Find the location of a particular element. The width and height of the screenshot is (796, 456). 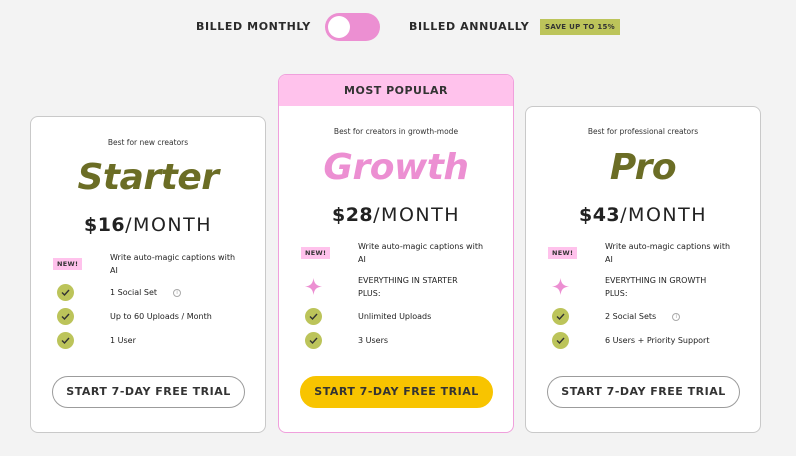

price-amount: $28 is located at coordinates (352, 215).